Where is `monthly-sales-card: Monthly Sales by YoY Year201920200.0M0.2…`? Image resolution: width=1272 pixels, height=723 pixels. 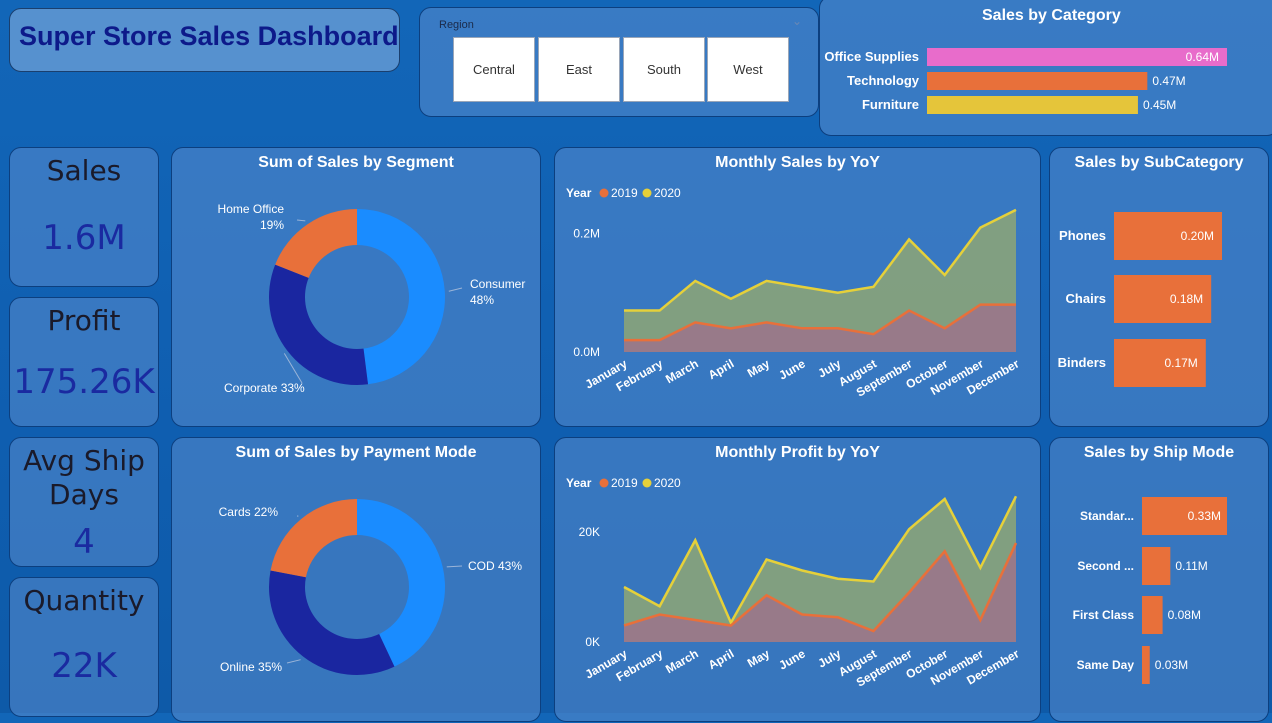
monthly-sales-card: Monthly Sales by YoY Year201920200.0M0.2… is located at coordinates (797, 287).